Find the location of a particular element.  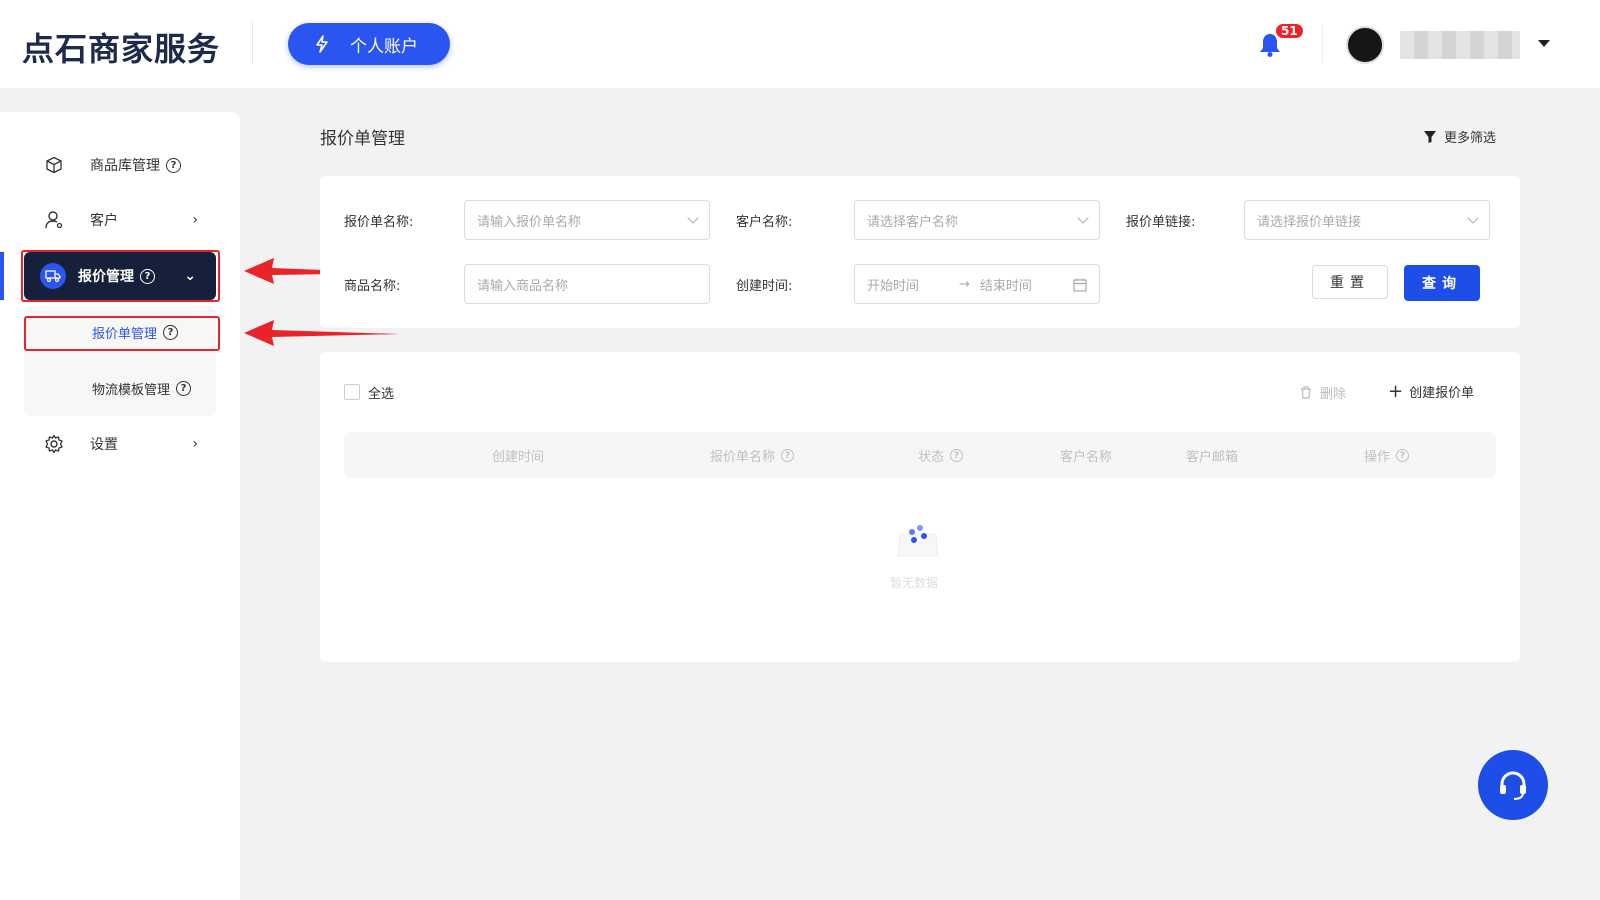

end-time-placeholder: 结束时间 is located at coordinates (1006, 284).